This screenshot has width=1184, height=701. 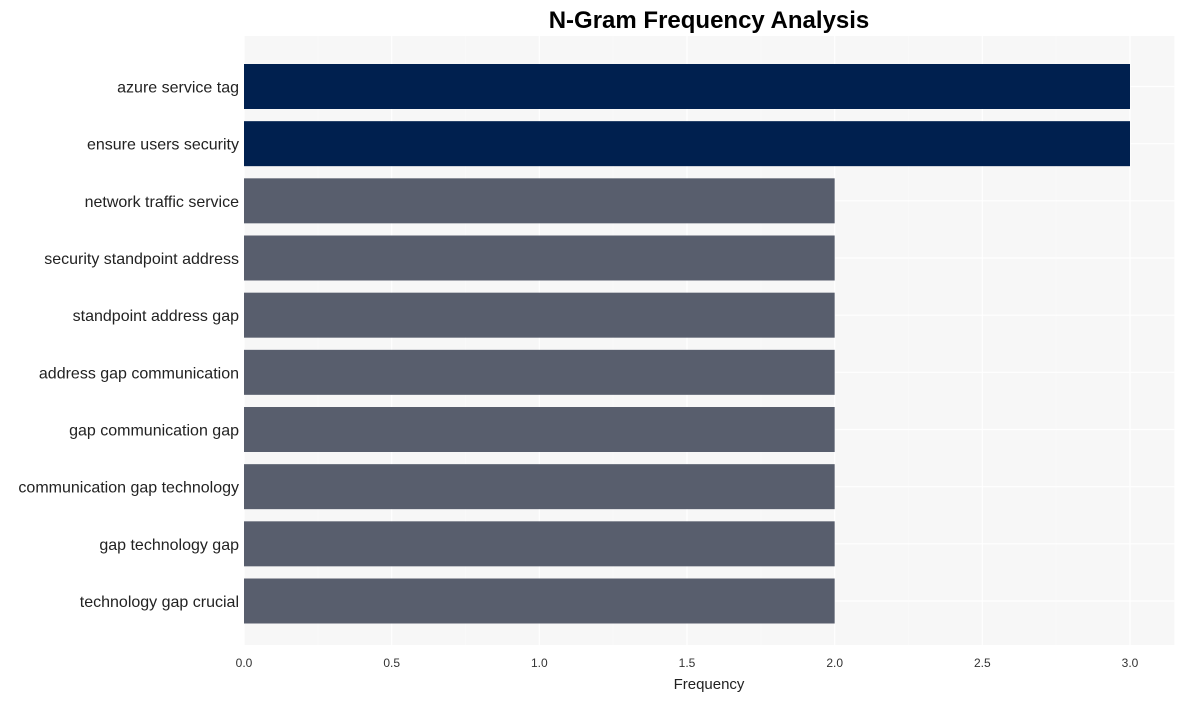 What do you see at coordinates (539, 201) in the screenshot?
I see `bar-network-traffic-service` at bounding box center [539, 201].